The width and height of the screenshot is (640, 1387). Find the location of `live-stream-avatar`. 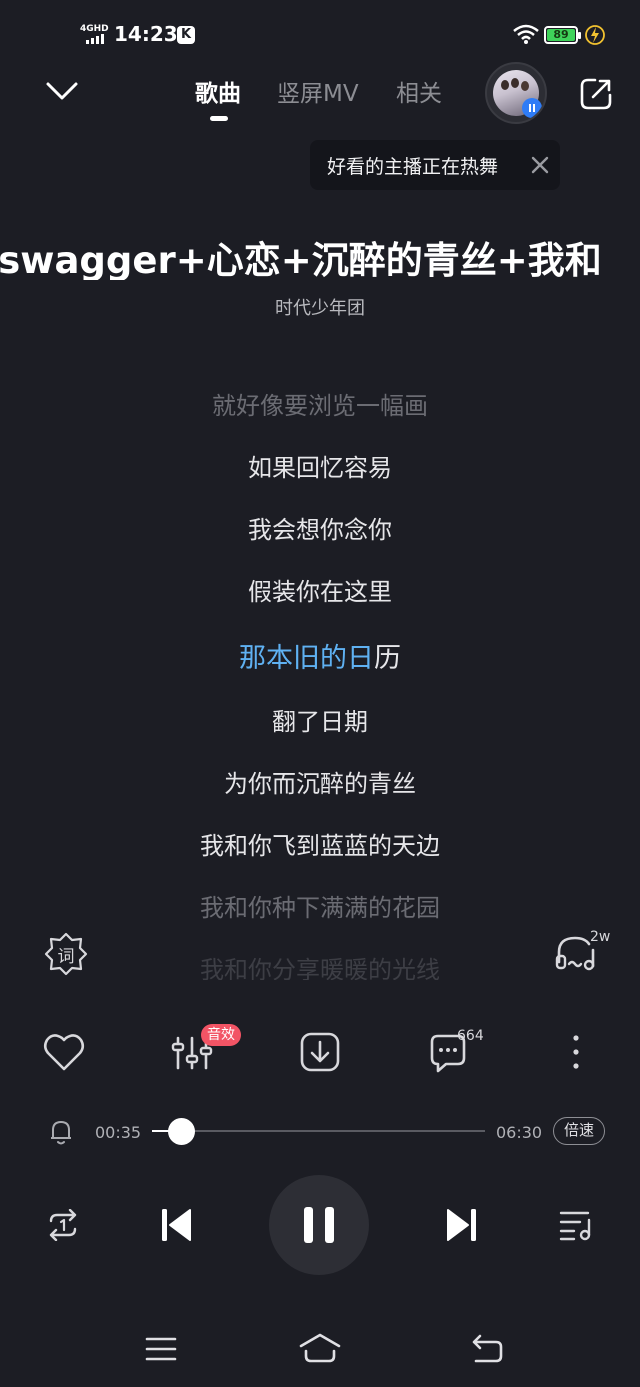

live-stream-avatar is located at coordinates (516, 93).